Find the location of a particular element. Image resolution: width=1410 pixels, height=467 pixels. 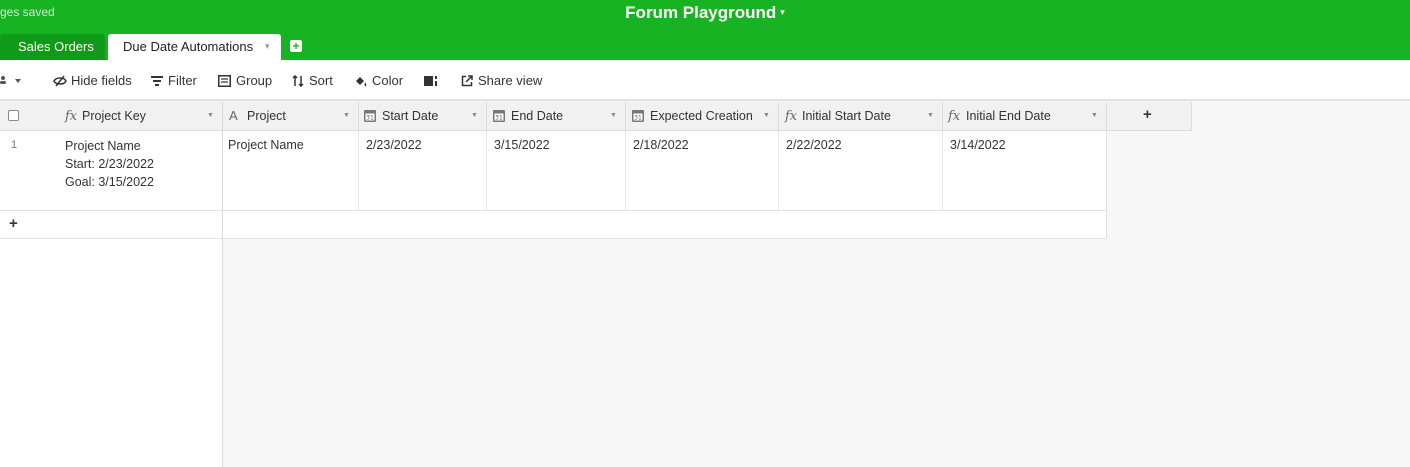

cell-value: 3/14/2022 is located at coordinates (978, 145).